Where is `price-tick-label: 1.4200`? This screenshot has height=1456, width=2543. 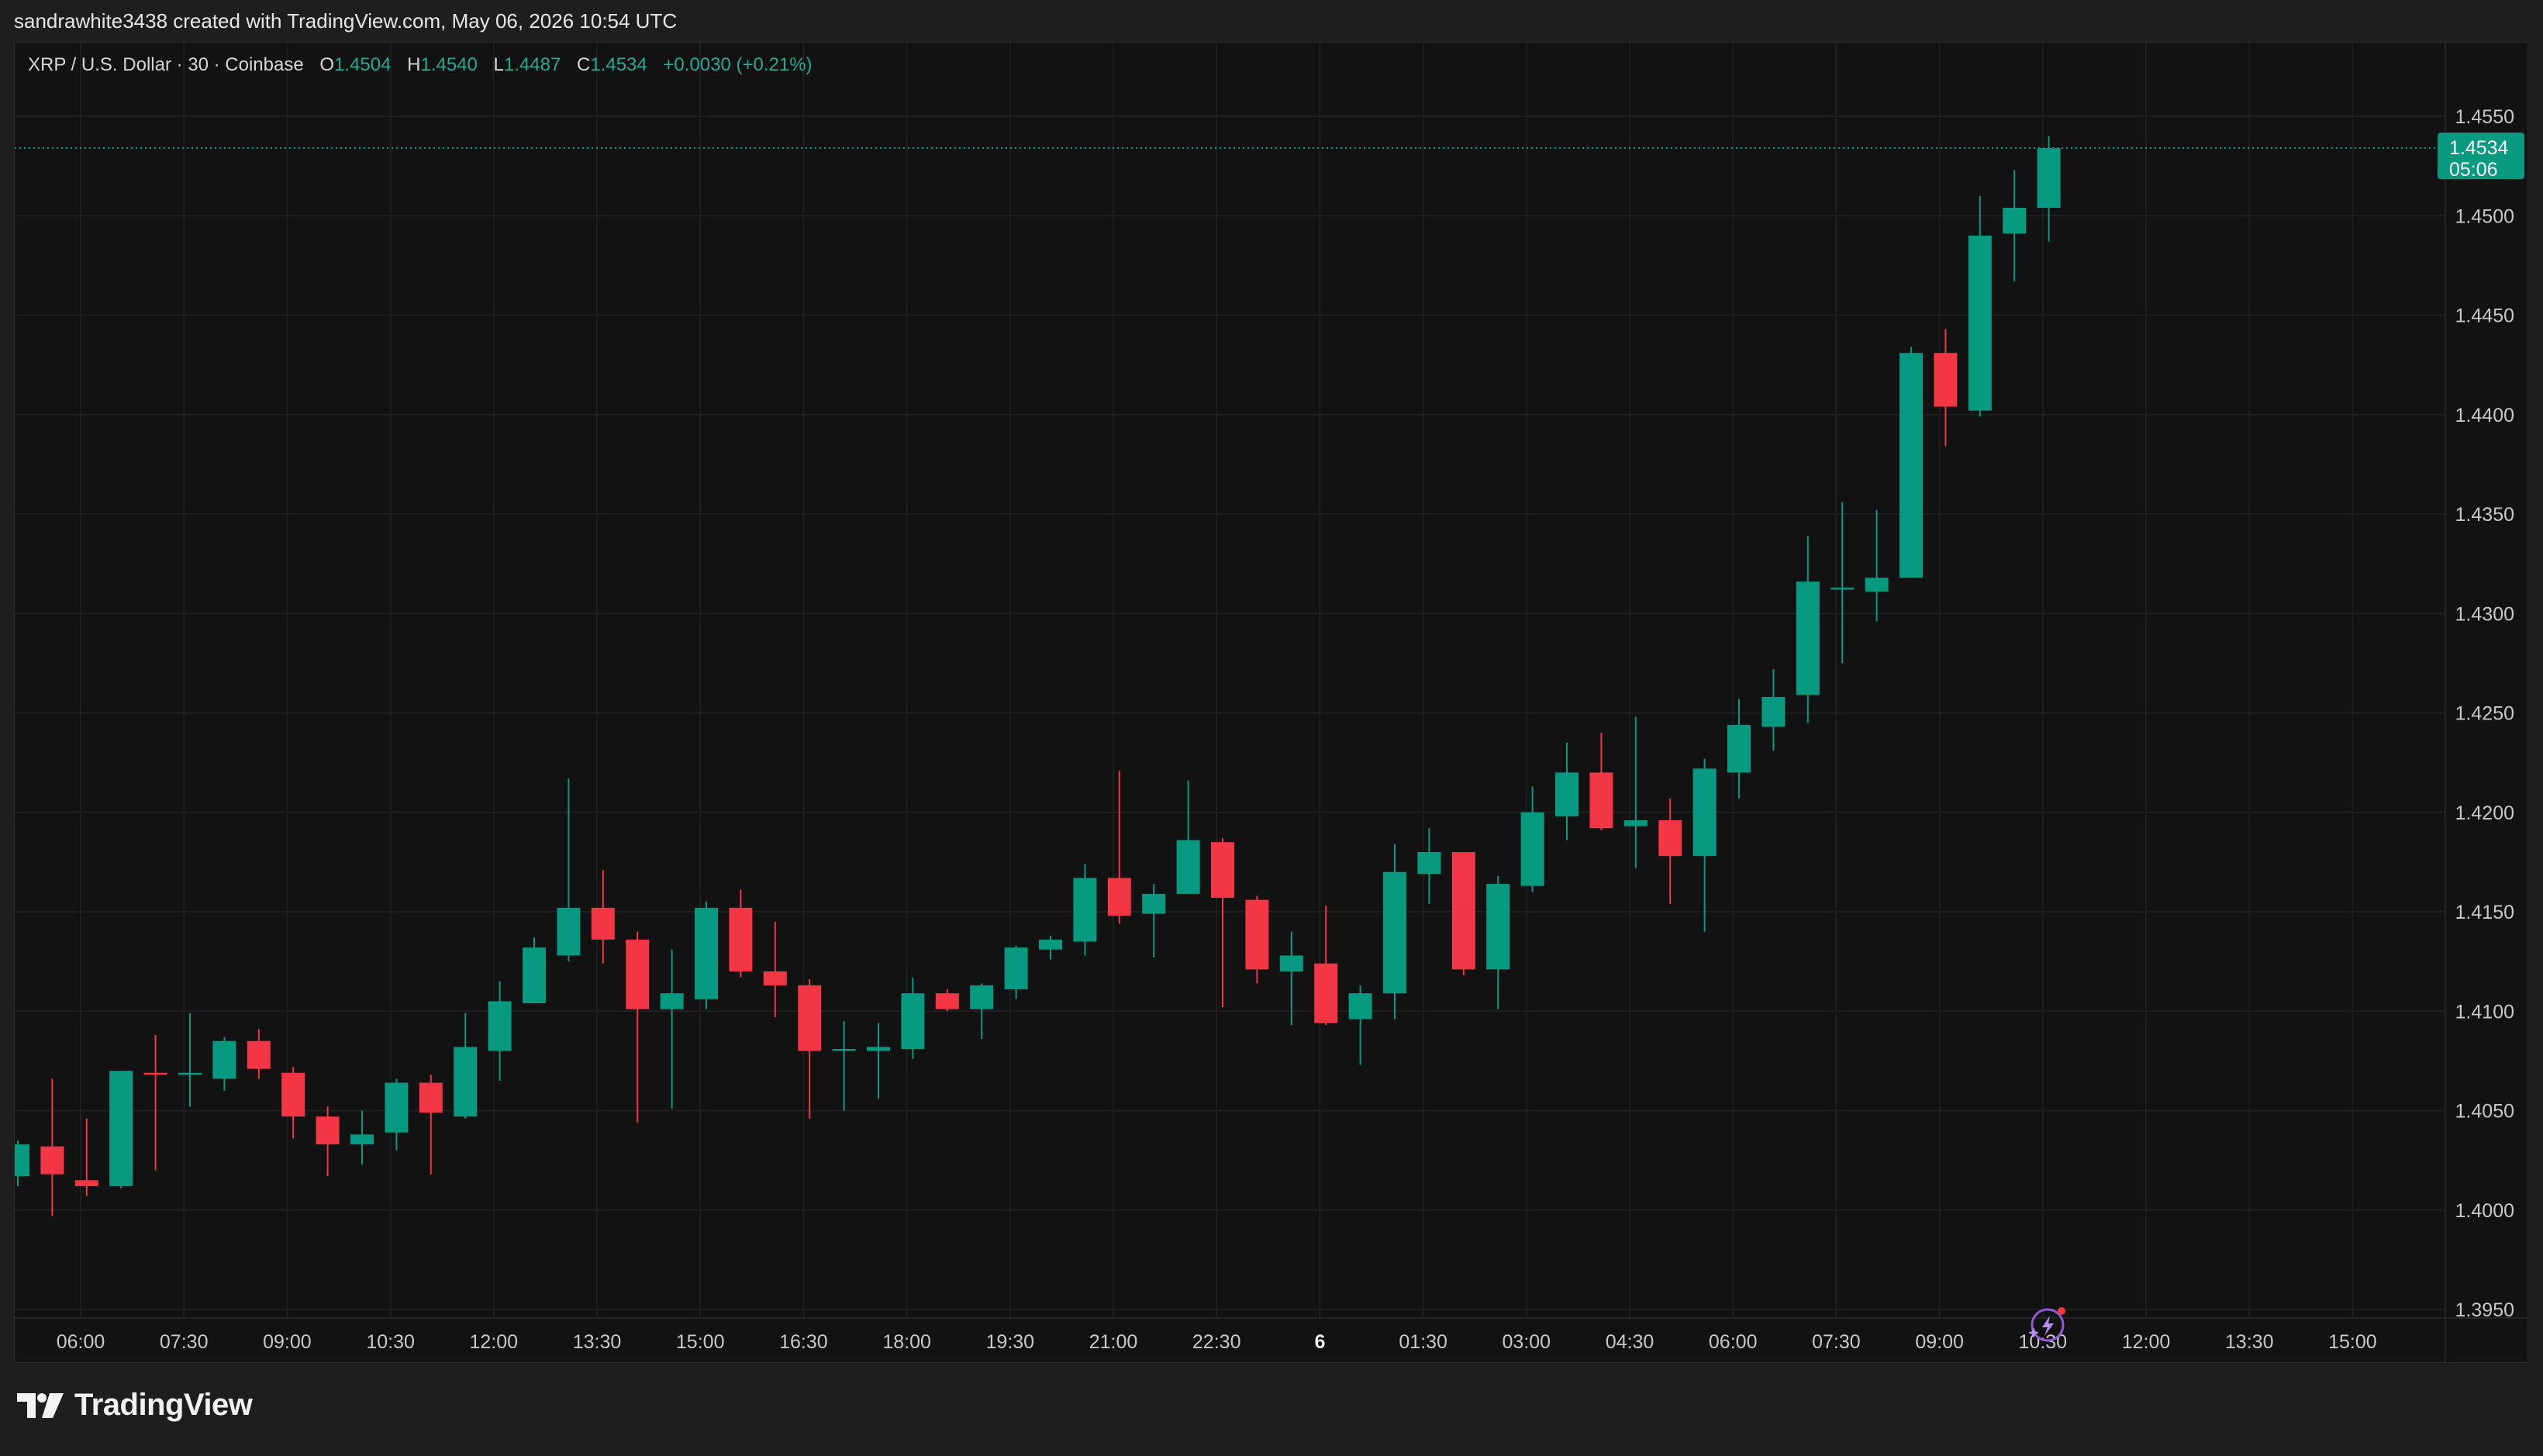 price-tick-label: 1.4200 is located at coordinates (2484, 813).